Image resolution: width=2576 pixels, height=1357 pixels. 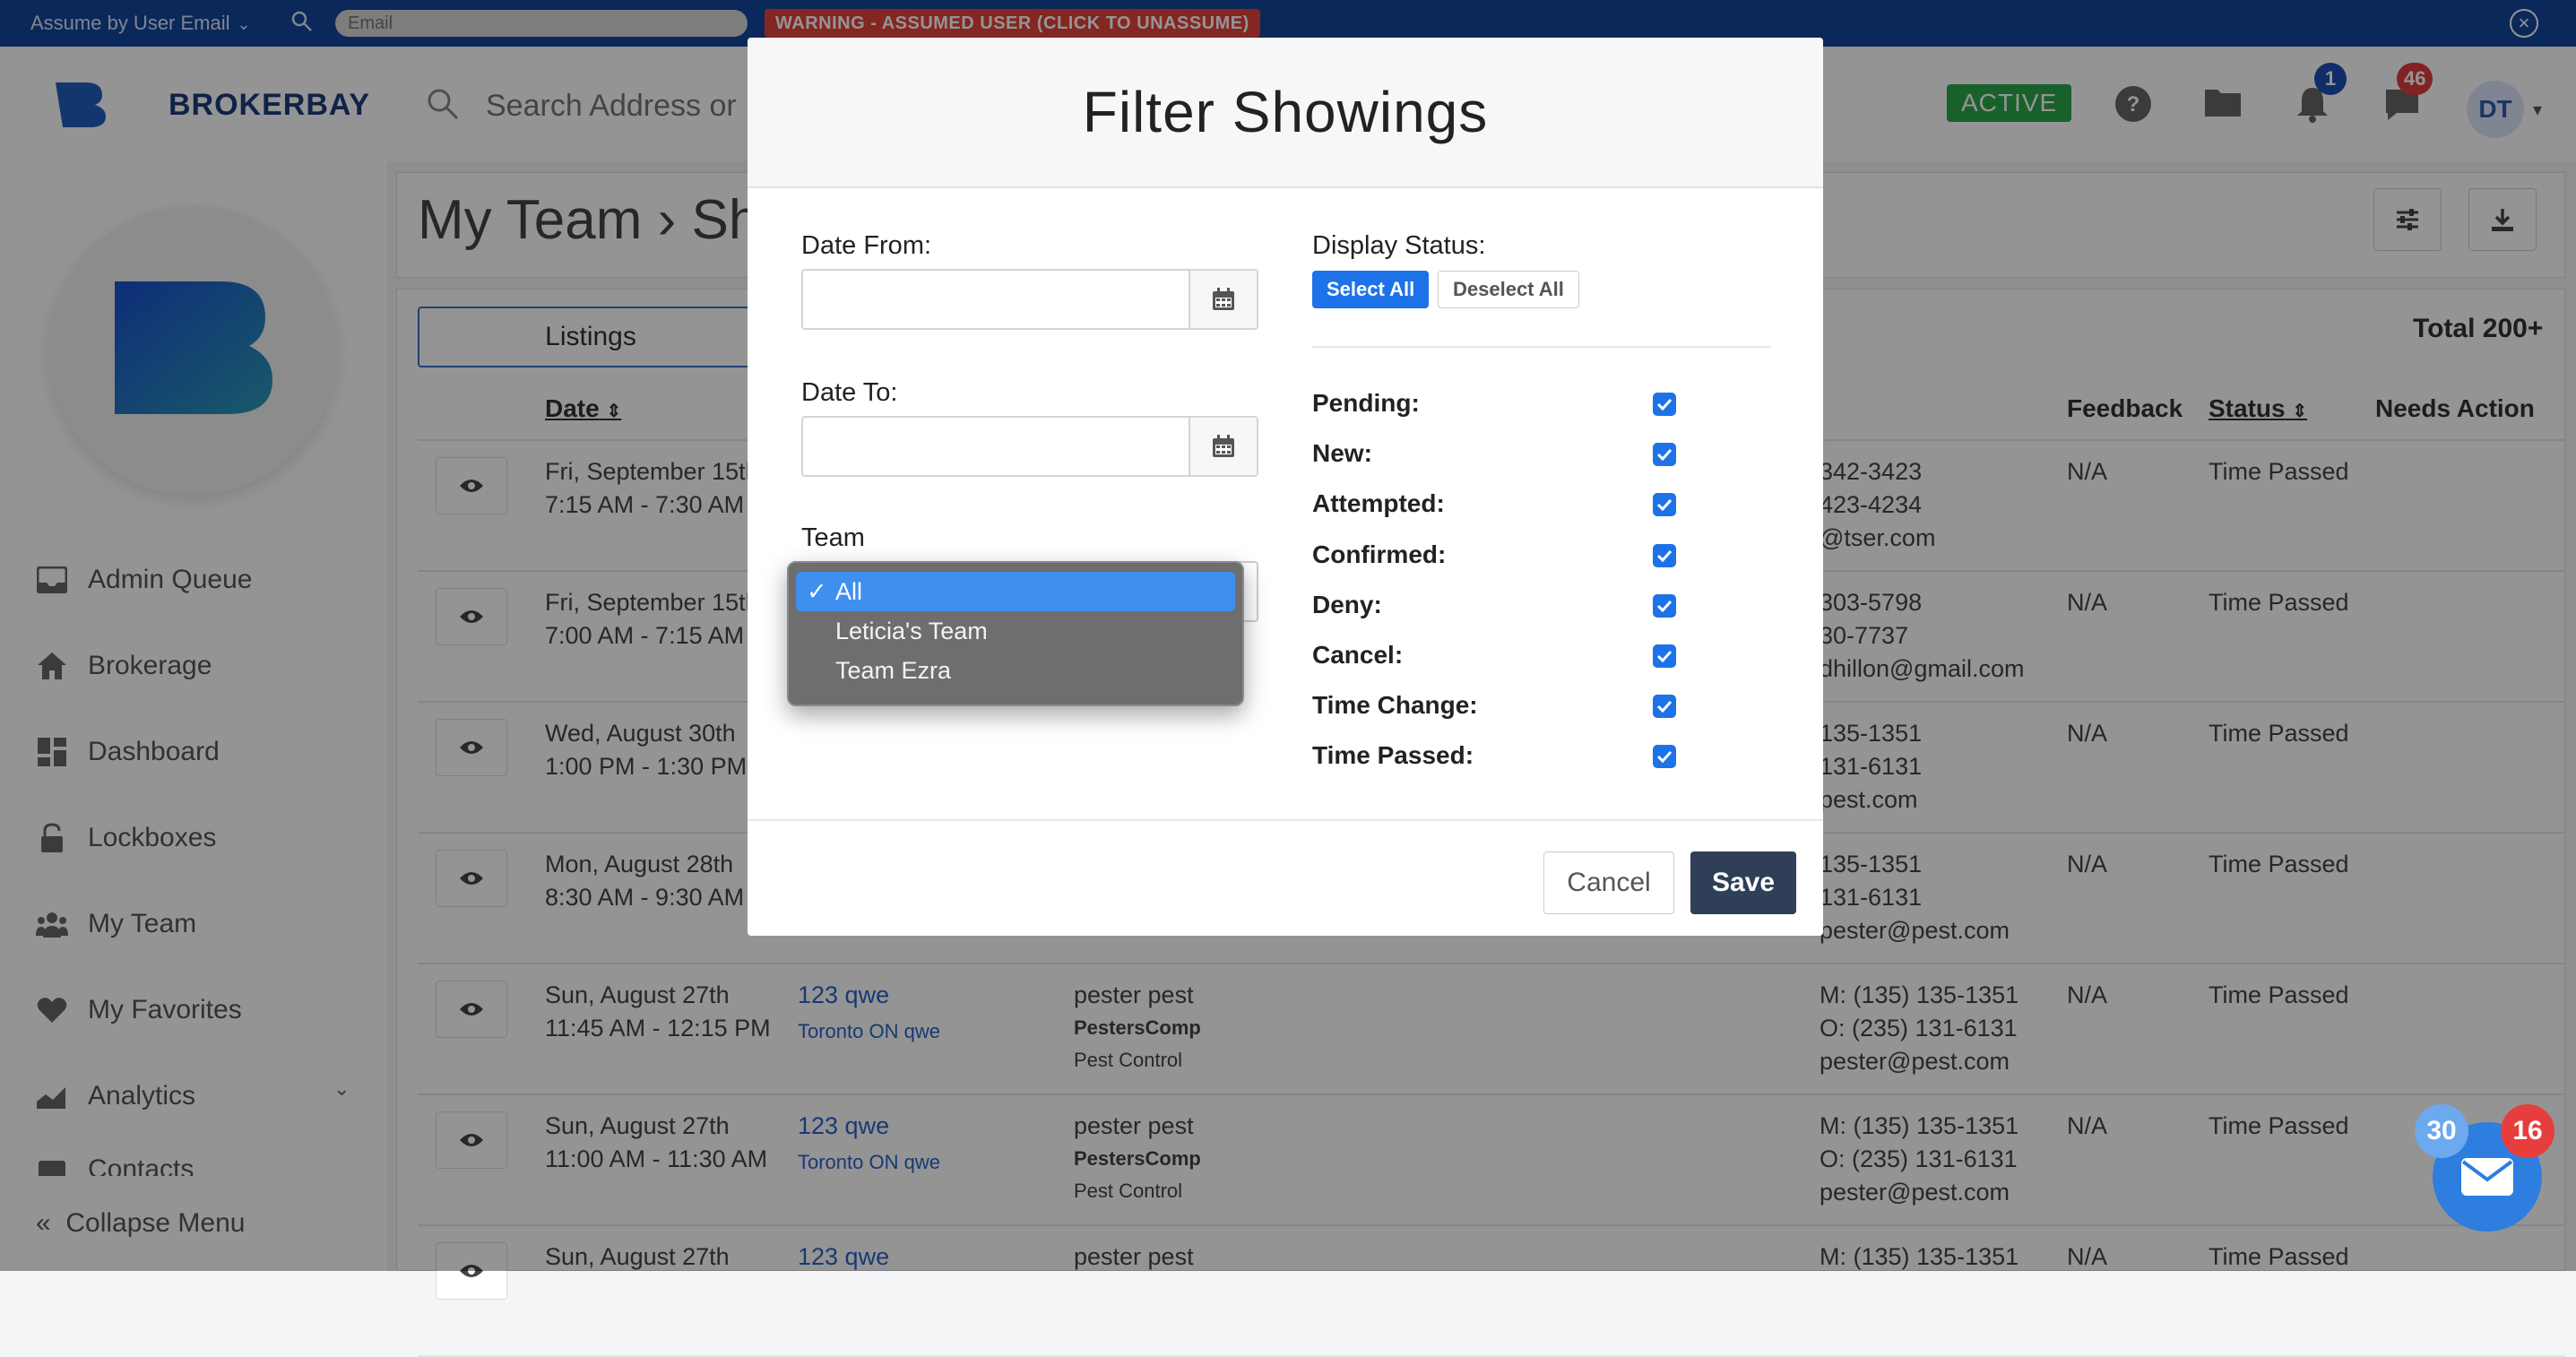 I want to click on team-option-label: Leticia's Team, so click(x=911, y=631).